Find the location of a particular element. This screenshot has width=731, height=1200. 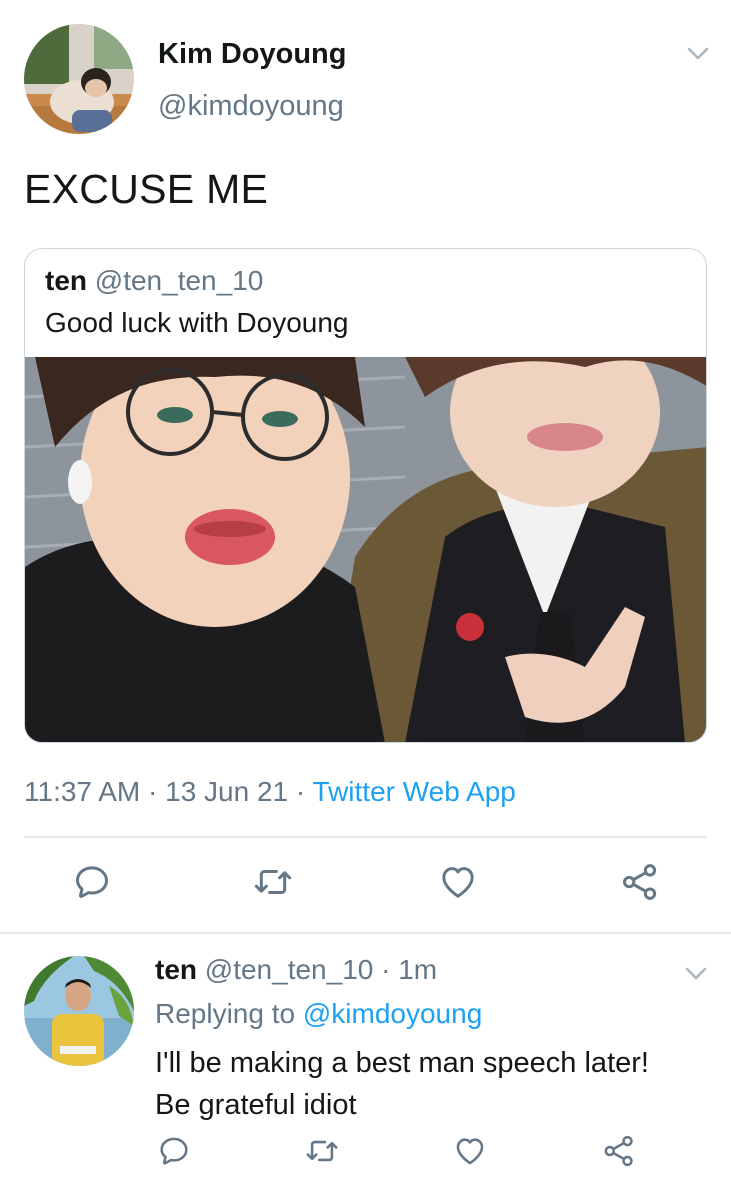

quoted-tweet-text: Good luck with Doyoung is located at coordinates (197, 322).